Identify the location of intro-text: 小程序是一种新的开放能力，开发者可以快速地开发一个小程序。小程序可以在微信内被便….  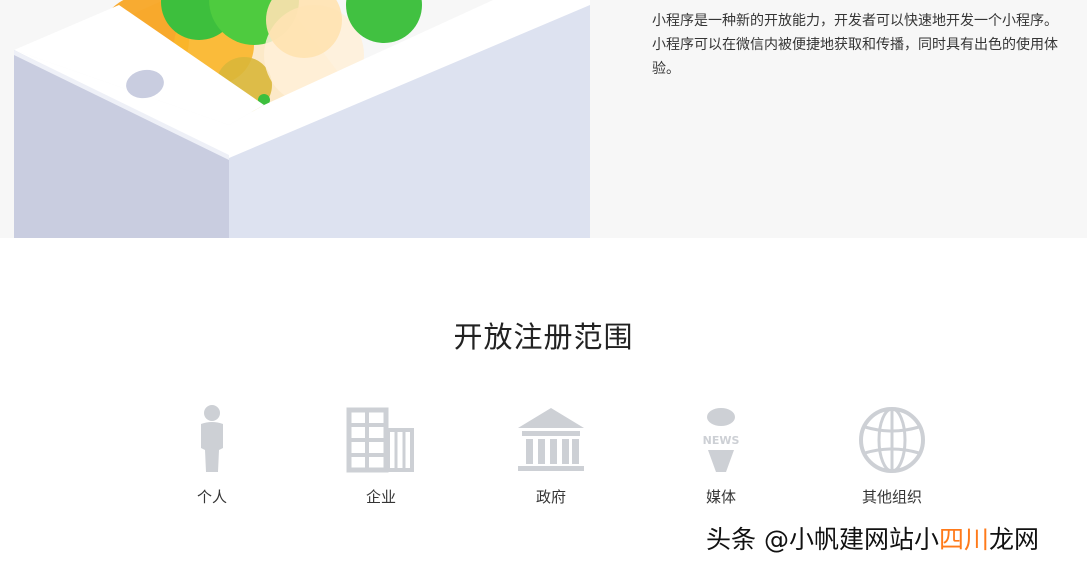
(855, 45).